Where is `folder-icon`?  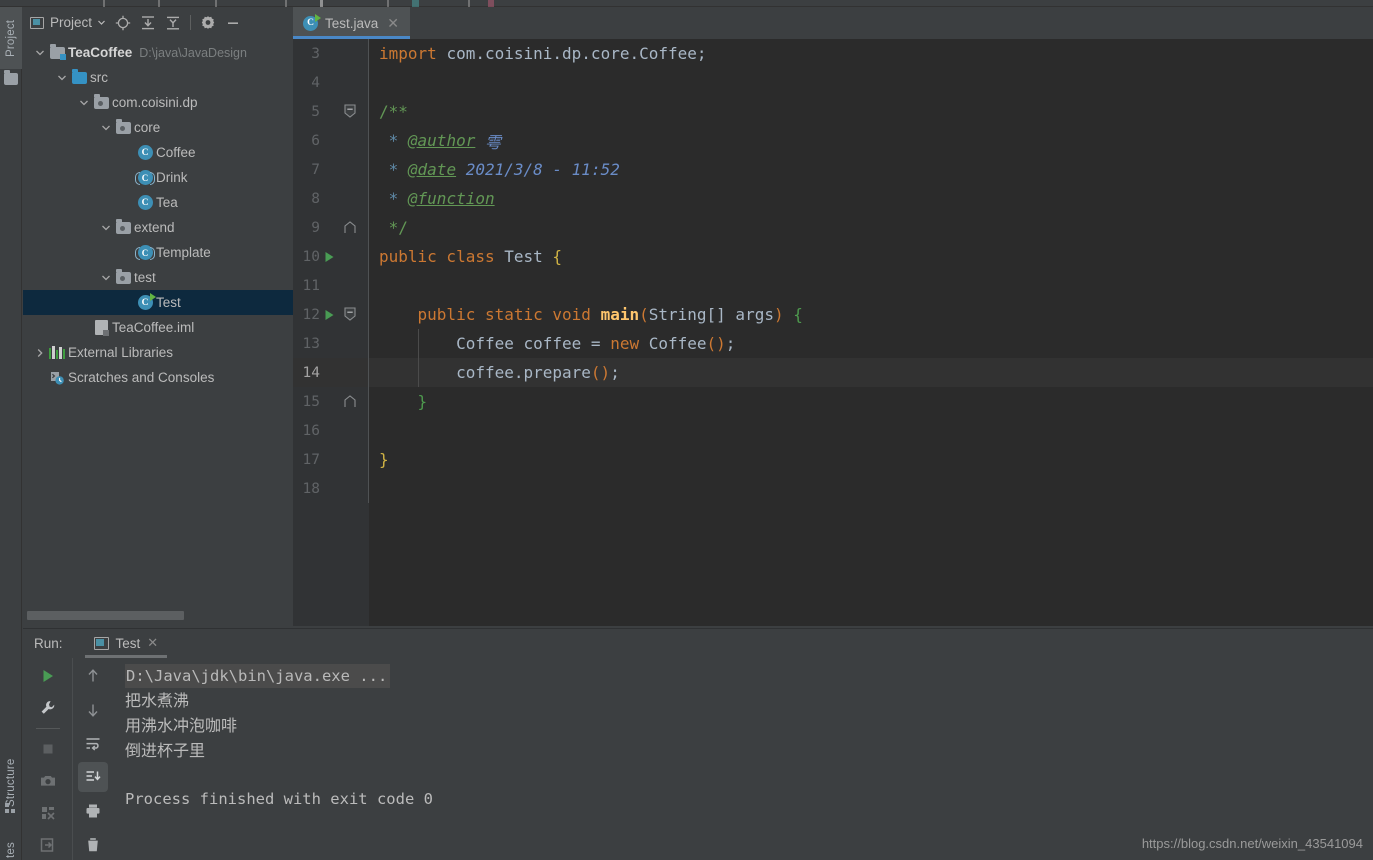 folder-icon is located at coordinates (11, 77).